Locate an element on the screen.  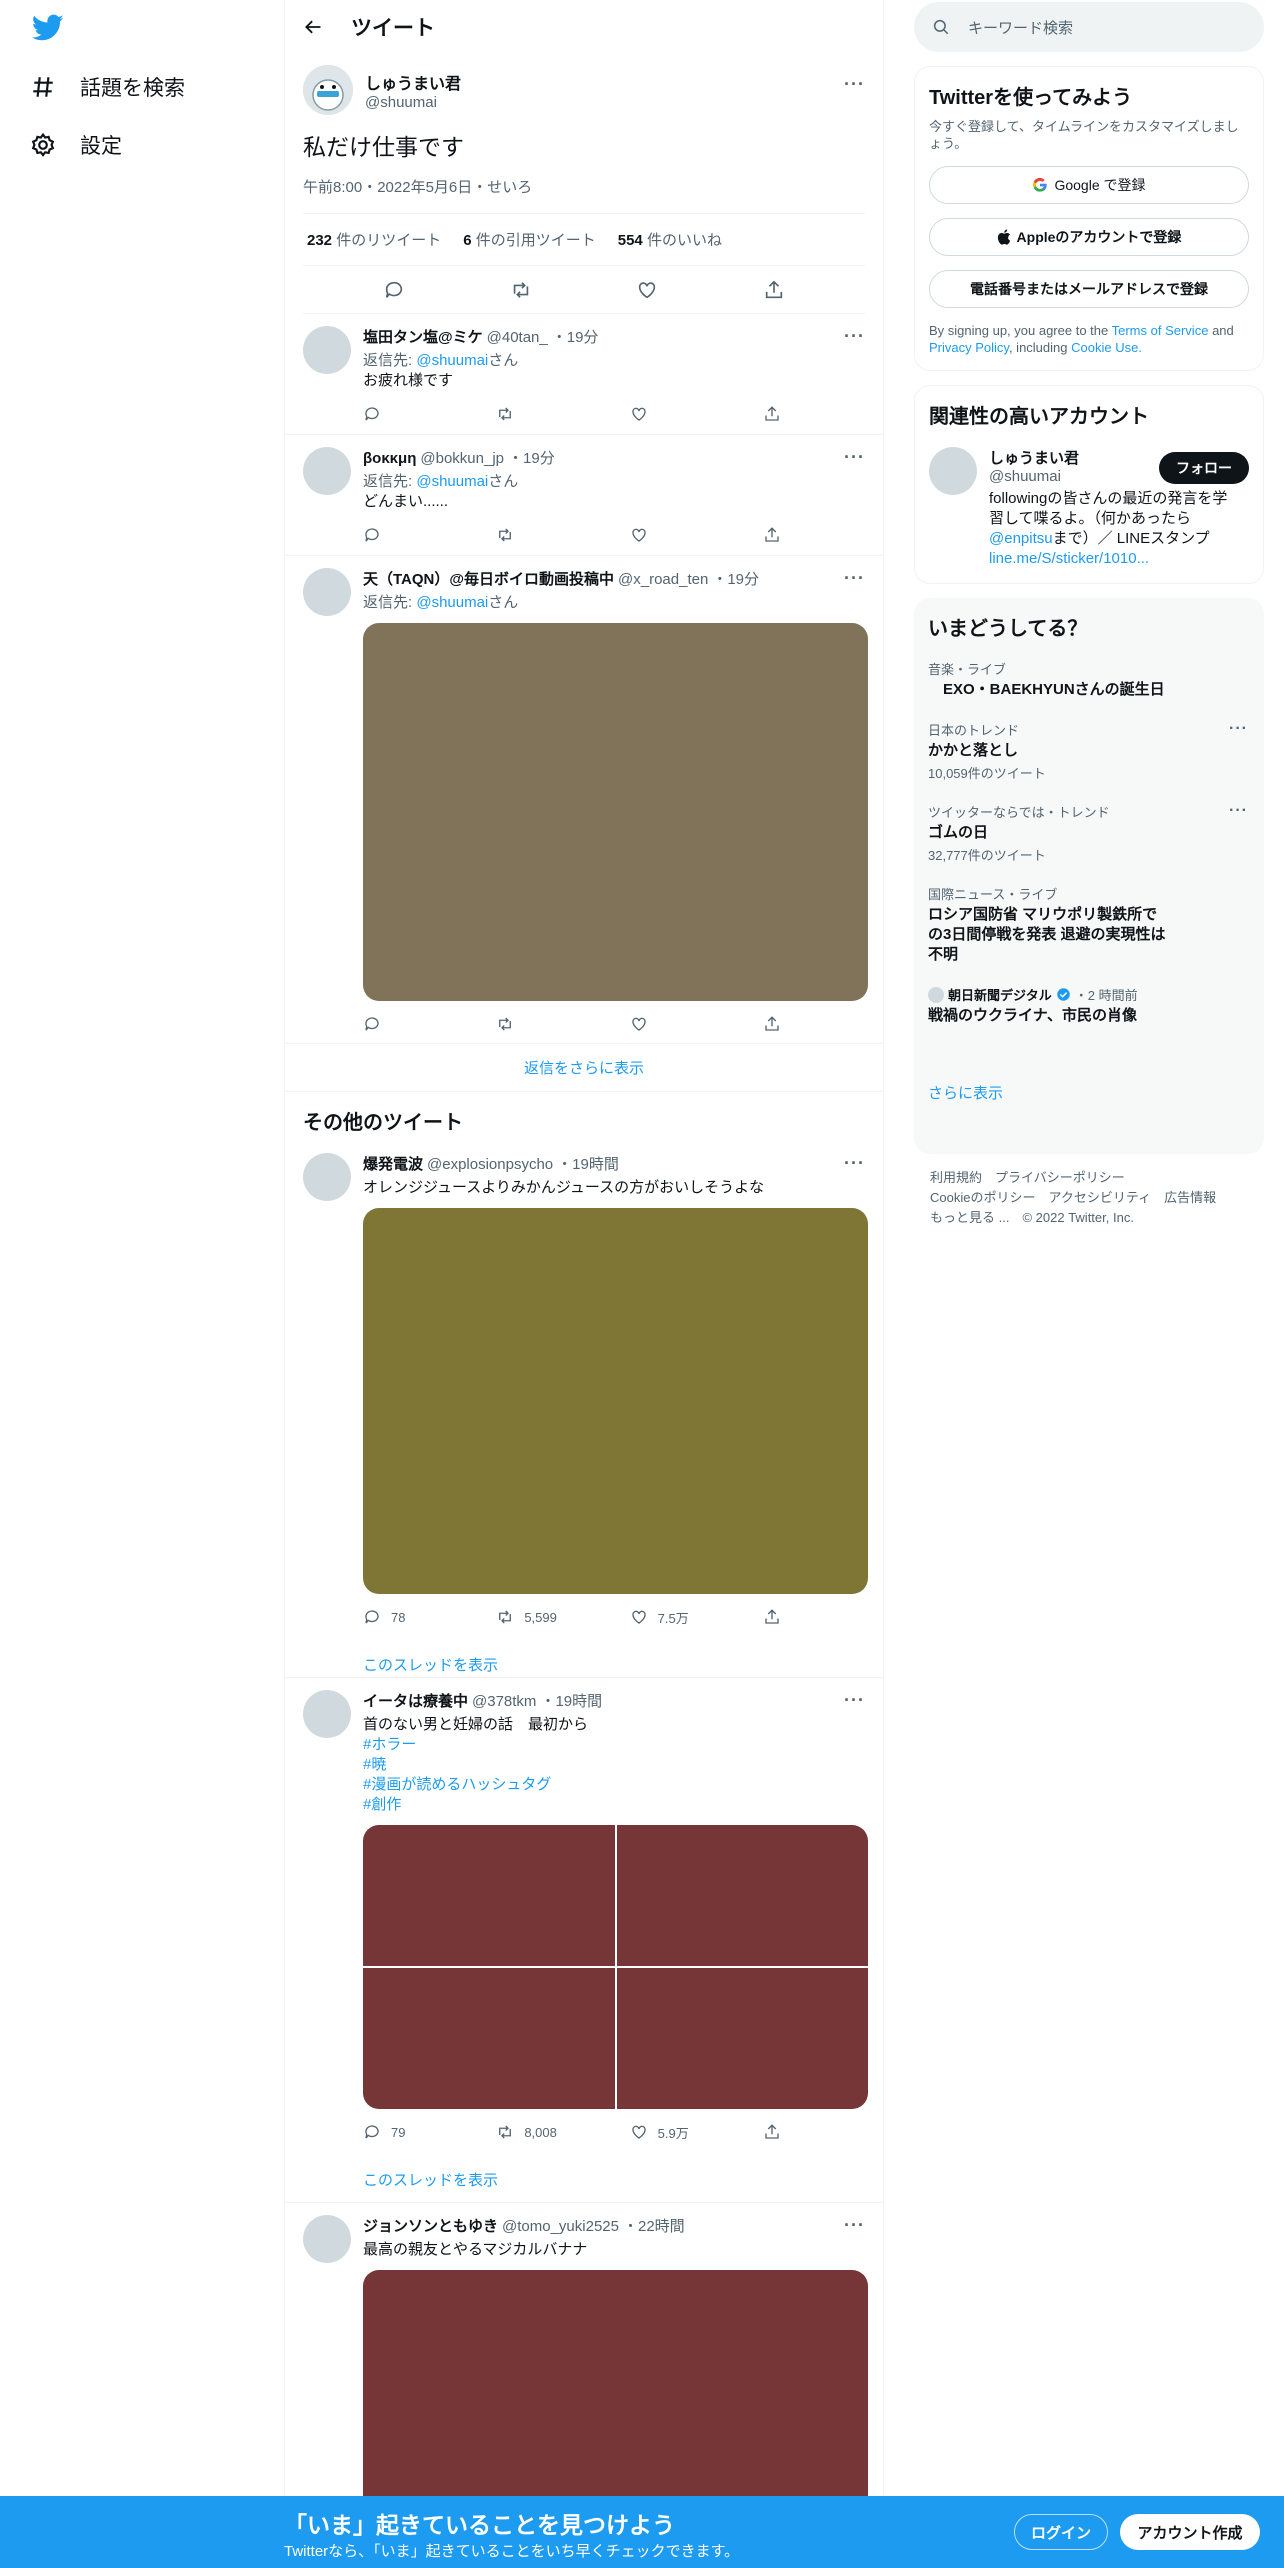
footer-ads-link: 広告情報 is located at coordinates (1190, 1197).